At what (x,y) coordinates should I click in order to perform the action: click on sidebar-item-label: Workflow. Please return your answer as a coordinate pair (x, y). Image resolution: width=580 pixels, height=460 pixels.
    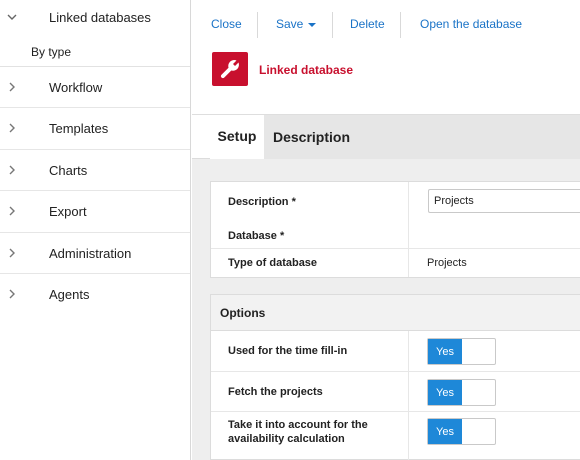
    Looking at the image, I should click on (76, 87).